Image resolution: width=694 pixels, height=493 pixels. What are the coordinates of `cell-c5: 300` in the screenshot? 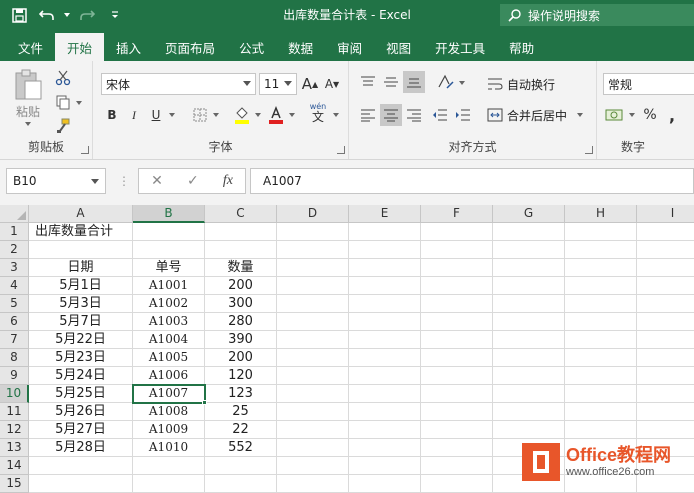 It's located at (241, 304).